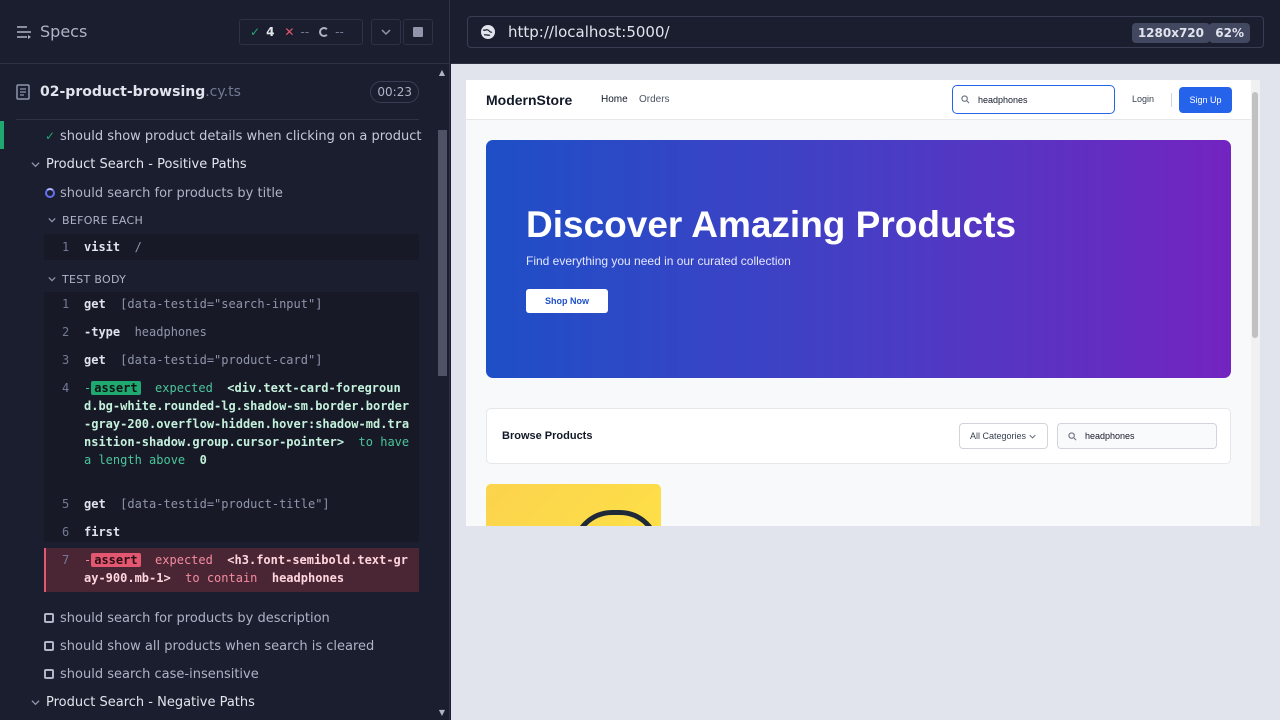  I want to click on command-arg: /, so click(138, 247).